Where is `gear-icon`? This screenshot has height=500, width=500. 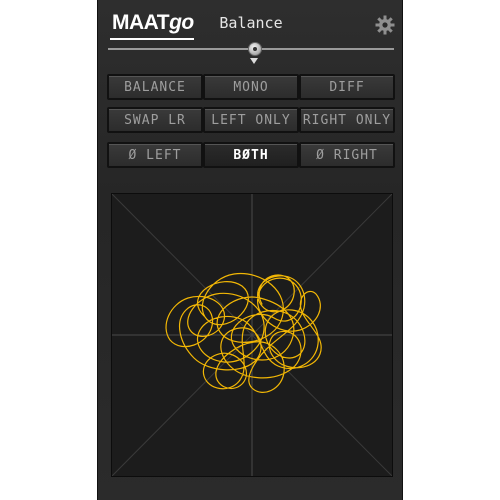 gear-icon is located at coordinates (385, 25).